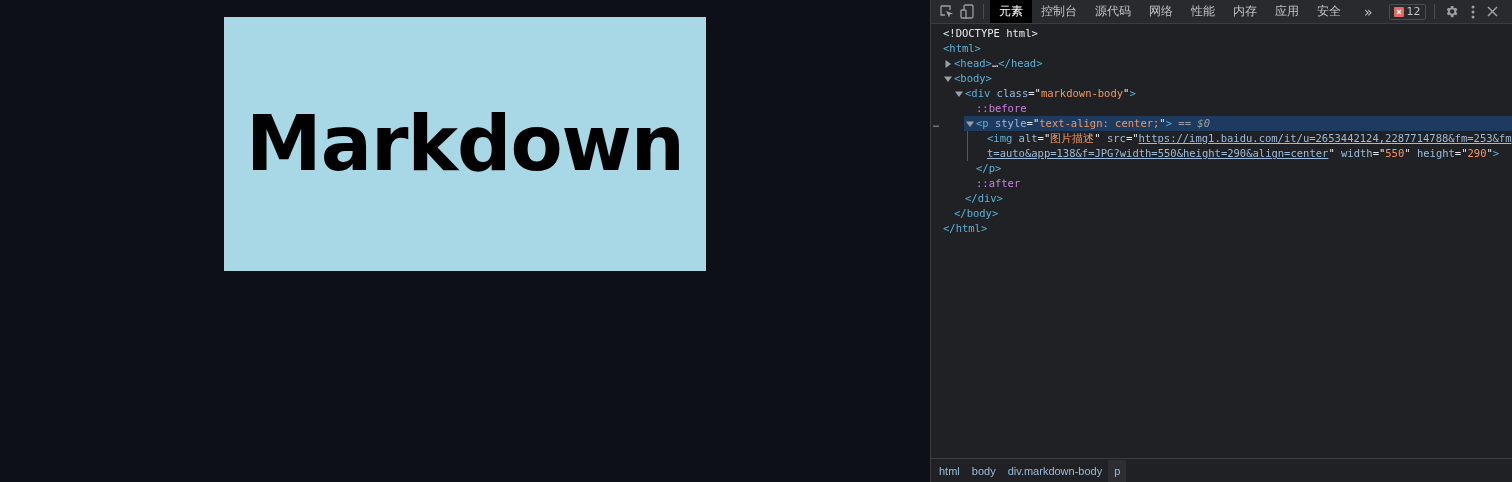  I want to click on code-line: </body>, so click(976, 213).